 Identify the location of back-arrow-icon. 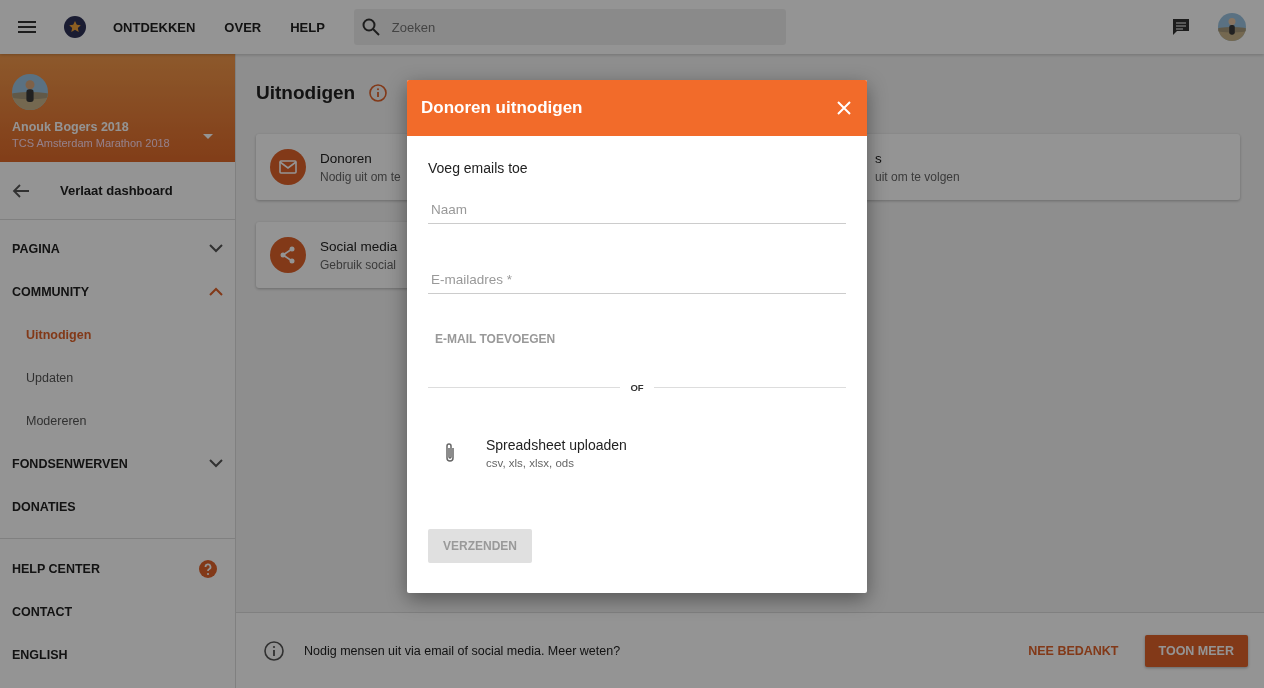
(21, 190).